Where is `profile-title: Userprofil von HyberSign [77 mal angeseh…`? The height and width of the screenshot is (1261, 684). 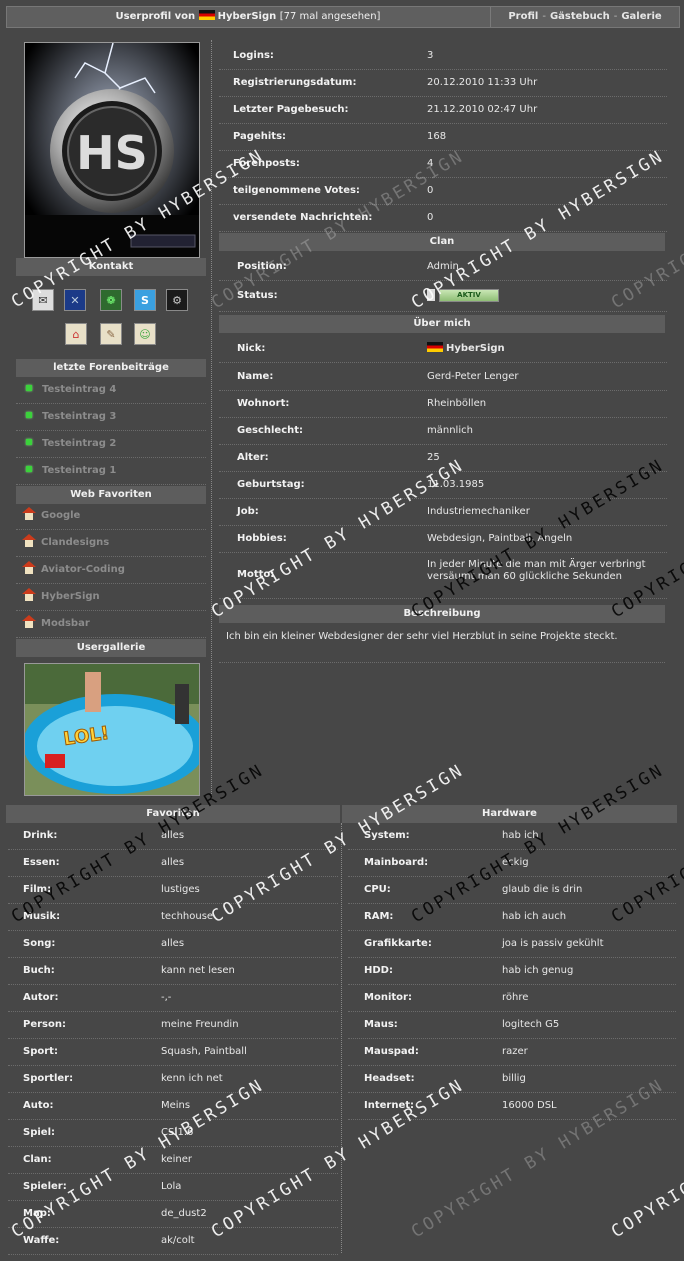 profile-title: Userprofil von HyberSign [77 mal angeseh… is located at coordinates (248, 17).